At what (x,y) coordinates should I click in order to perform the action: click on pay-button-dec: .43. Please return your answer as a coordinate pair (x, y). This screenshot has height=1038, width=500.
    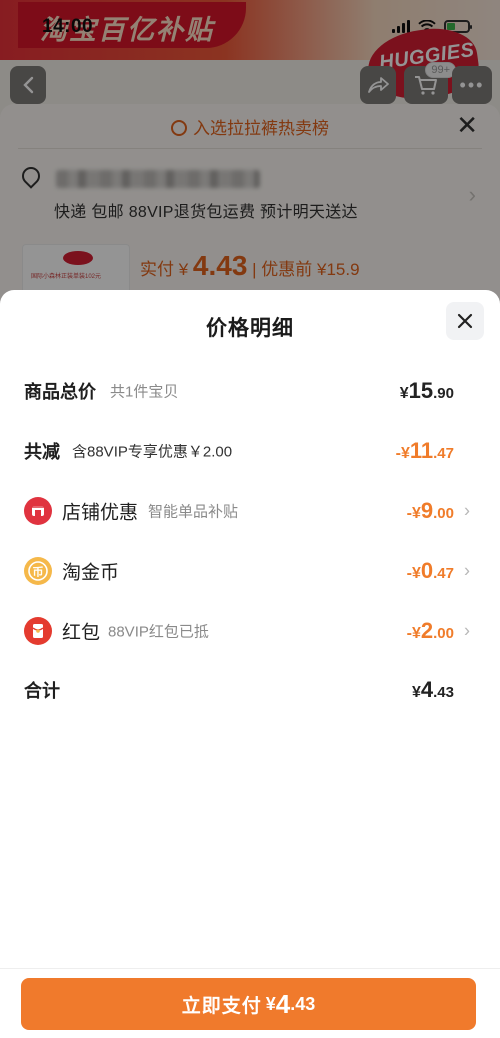
    Looking at the image, I should click on (303, 1003).